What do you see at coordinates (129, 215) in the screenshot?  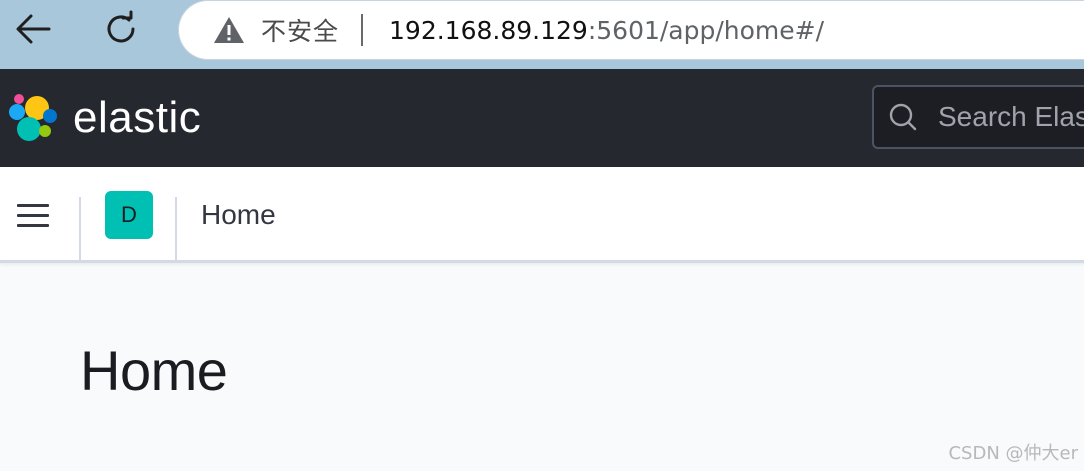 I see `space-avatar: D` at bounding box center [129, 215].